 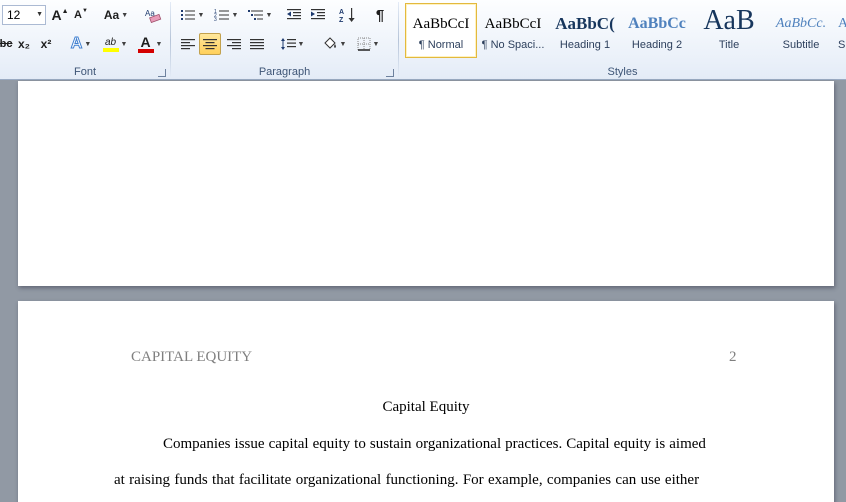 I want to click on justify-icon, so click(x=257, y=44).